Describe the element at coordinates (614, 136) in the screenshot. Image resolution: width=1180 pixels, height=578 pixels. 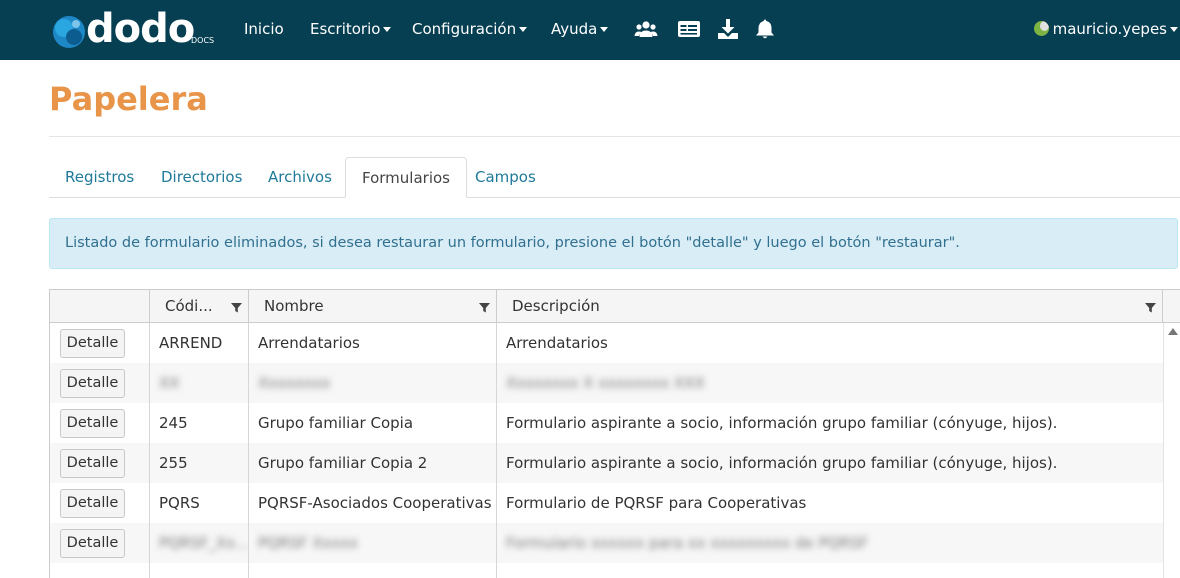
I see `title-divider` at that location.